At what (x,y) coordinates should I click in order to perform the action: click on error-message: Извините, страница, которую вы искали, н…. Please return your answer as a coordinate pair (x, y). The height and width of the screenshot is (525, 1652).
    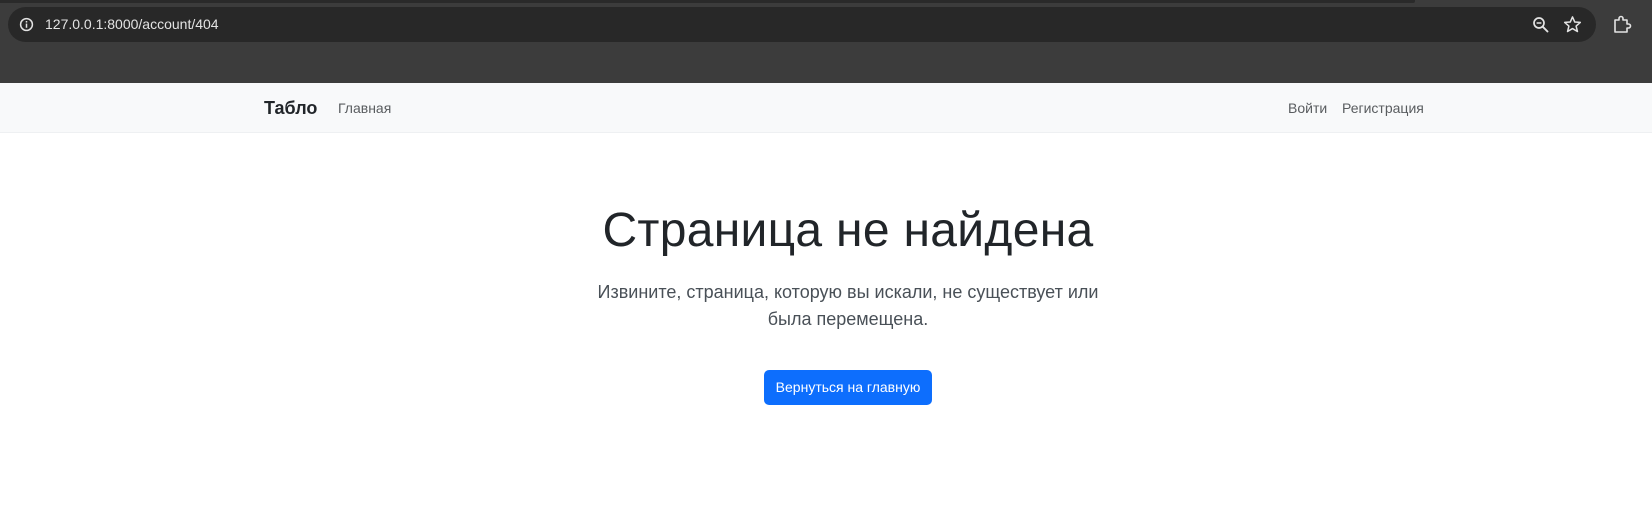
    Looking at the image, I should click on (848, 305).